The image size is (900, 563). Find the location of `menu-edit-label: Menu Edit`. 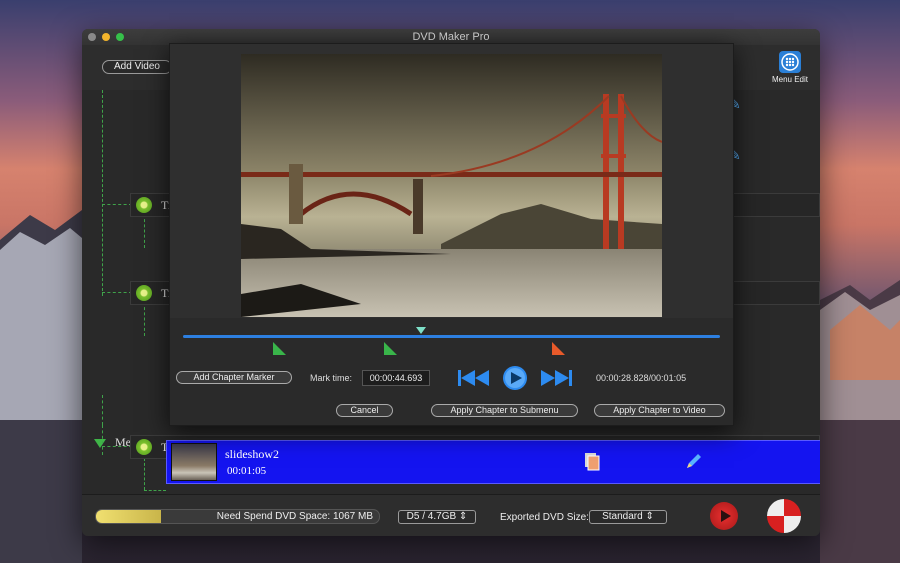

menu-edit-label: Menu Edit is located at coordinates (790, 79).